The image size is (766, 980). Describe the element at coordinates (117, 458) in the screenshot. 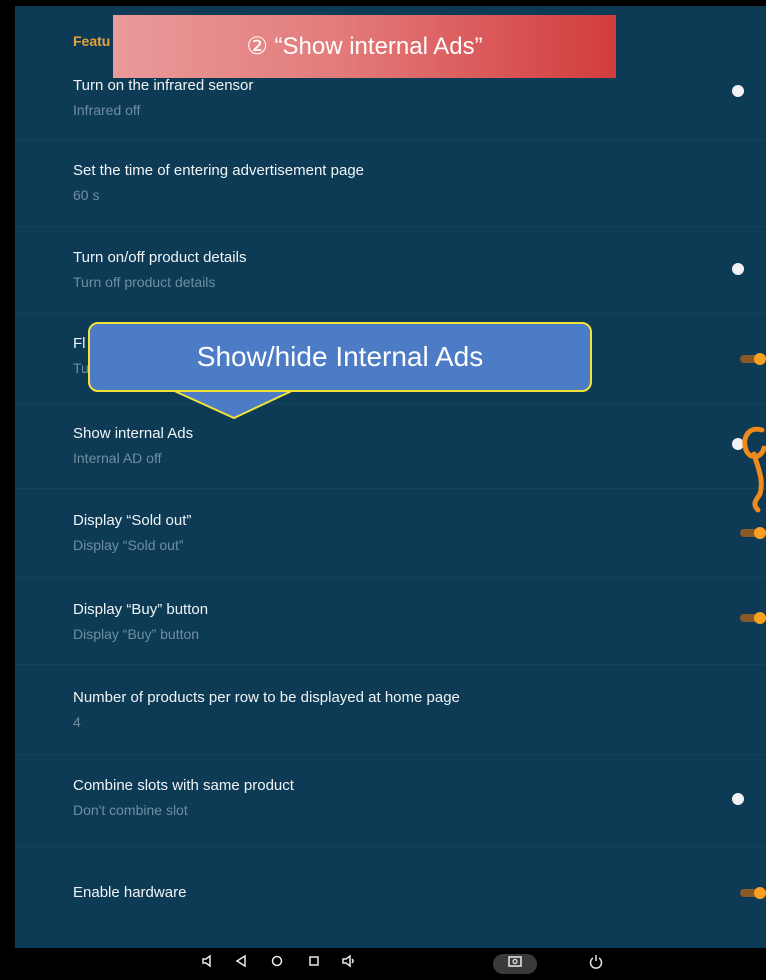

I see `setting-subtitle: Internal AD off` at that location.